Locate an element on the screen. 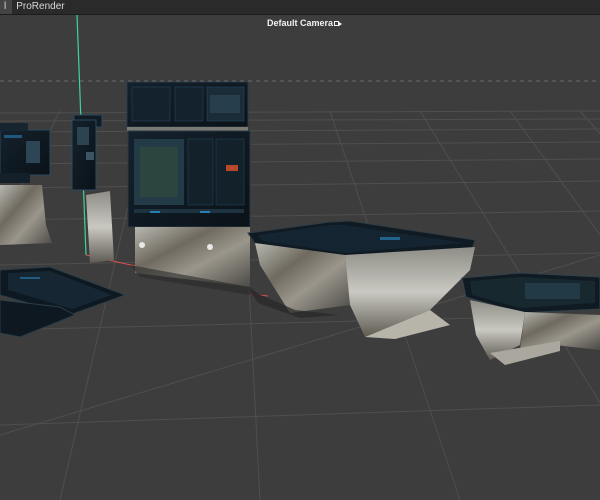 This screenshot has height=500, width=600. menu-item-prorender: ProRender is located at coordinates (41, 7).